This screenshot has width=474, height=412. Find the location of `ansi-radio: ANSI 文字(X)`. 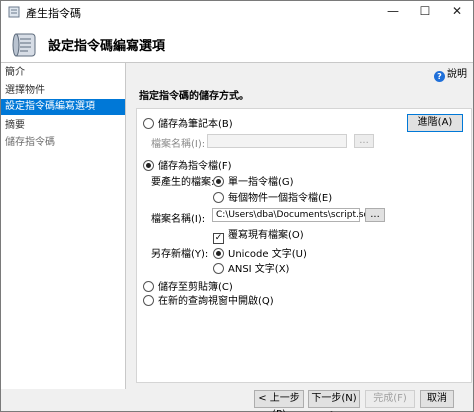

ansi-radio: ANSI 文字(X) is located at coordinates (251, 267).